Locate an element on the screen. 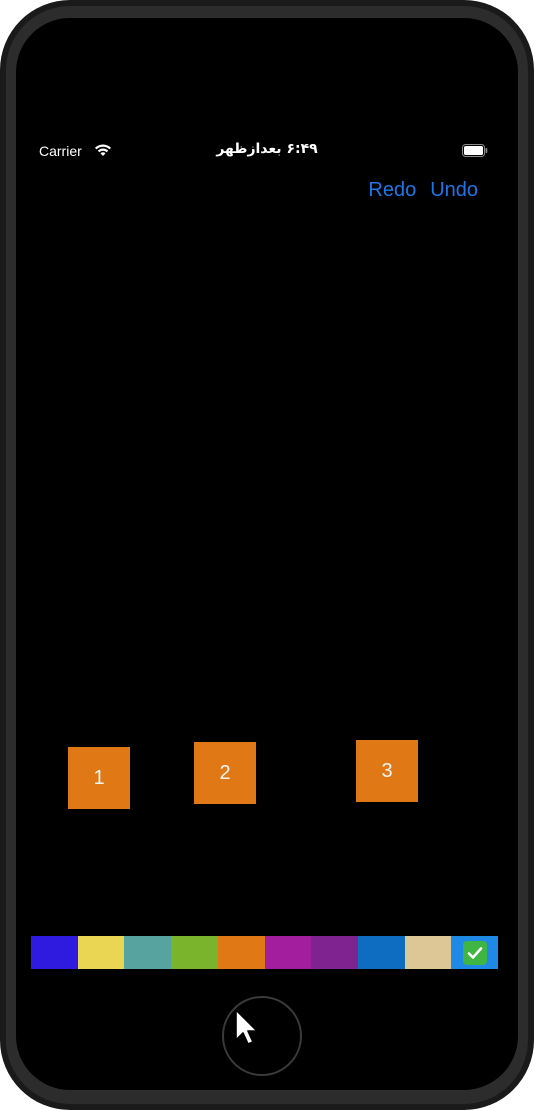  status-bar: Carrier ۶:۴۹ بعدازظهر is located at coordinates (267, 151).